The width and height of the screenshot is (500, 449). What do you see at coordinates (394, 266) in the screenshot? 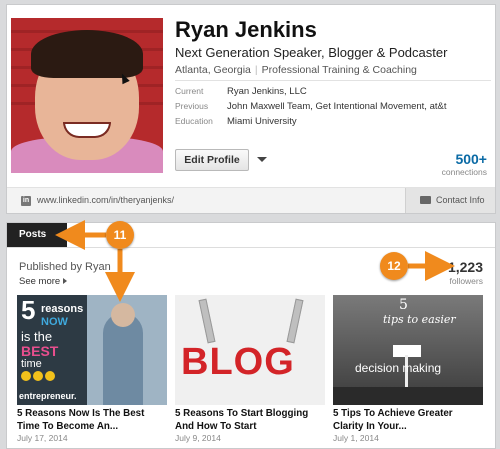
I see `callout-12: 12` at bounding box center [394, 266].